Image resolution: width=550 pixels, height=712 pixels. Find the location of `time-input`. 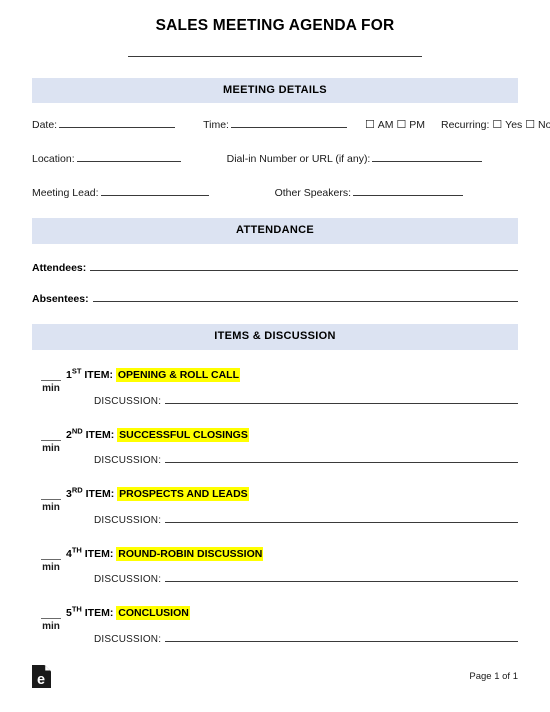

time-input is located at coordinates (288, 123).